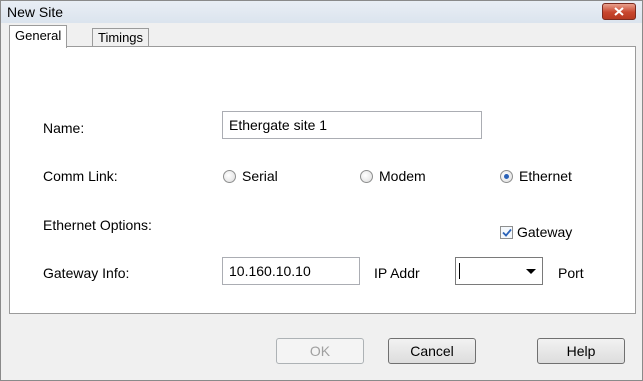 This screenshot has height=381, width=643. What do you see at coordinates (571, 273) in the screenshot?
I see `port-label: Port` at bounding box center [571, 273].